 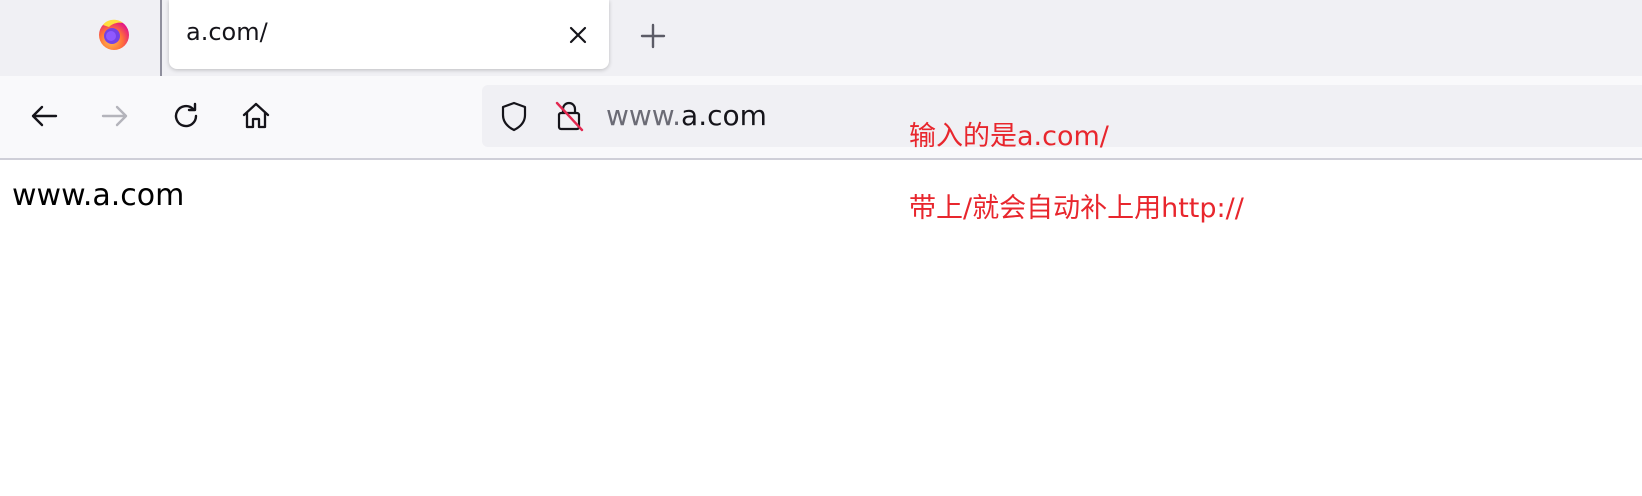 What do you see at coordinates (1009, 136) in the screenshot?
I see `annotation-input-note: 输入的是a.com/` at bounding box center [1009, 136].